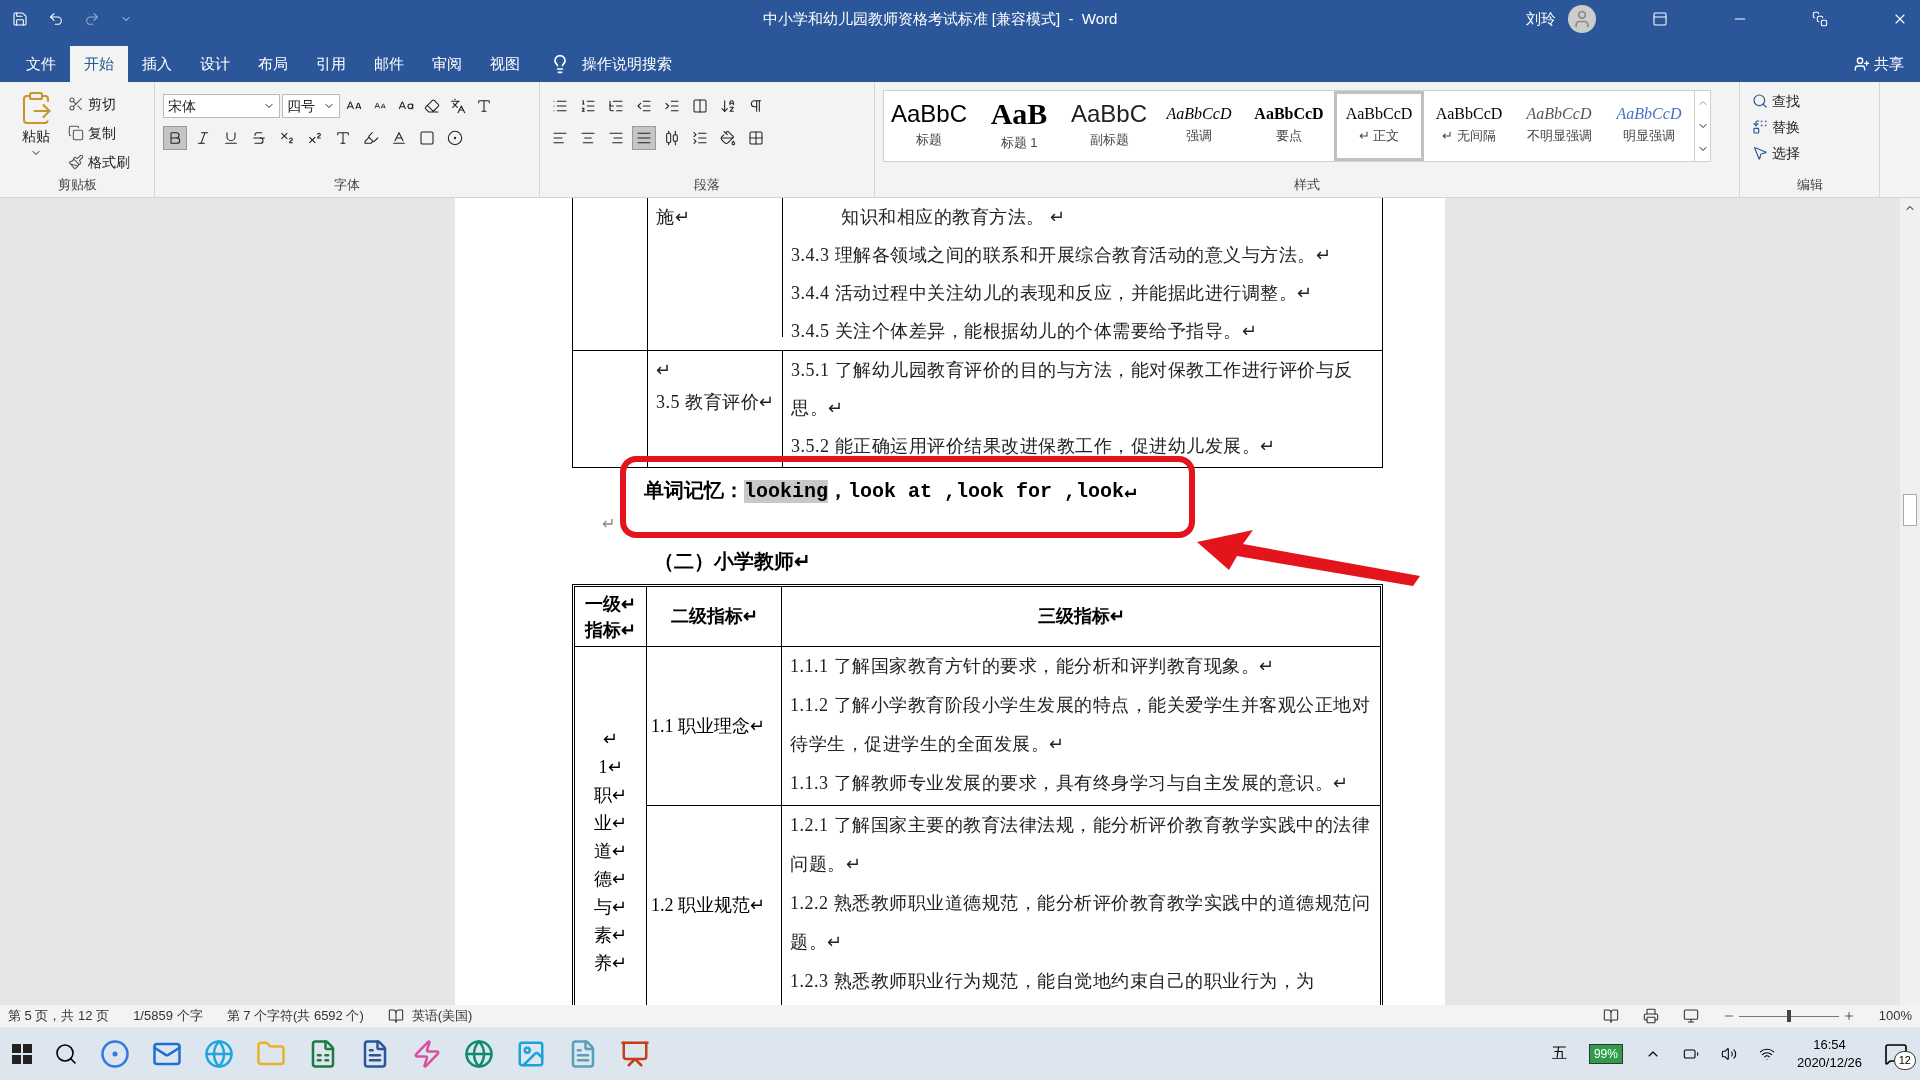  Describe the element at coordinates (1199, 126) in the screenshot. I see `style-item: AaBbCcD 强调` at that location.